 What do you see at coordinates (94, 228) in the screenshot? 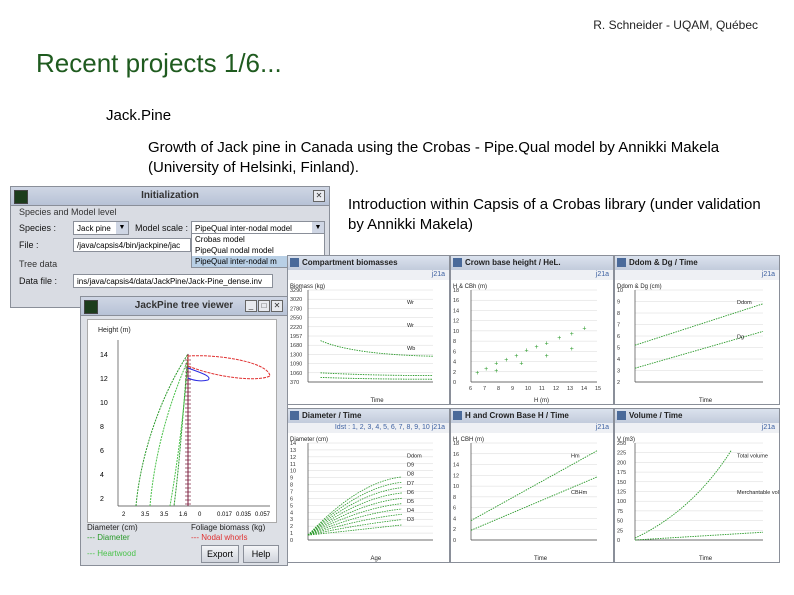
I see `species-value: Jack pine` at bounding box center [94, 228].